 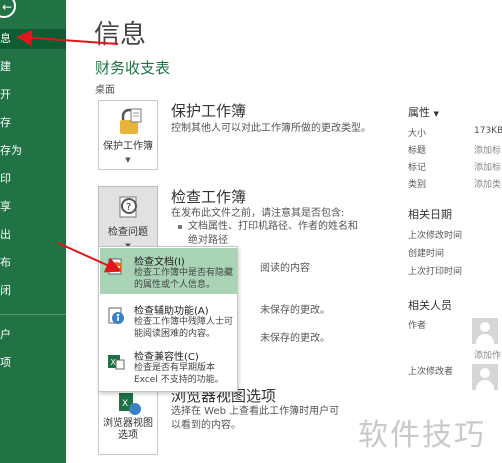 What do you see at coordinates (33, 39) in the screenshot?
I see `sidebar-item-info: 息` at bounding box center [33, 39].